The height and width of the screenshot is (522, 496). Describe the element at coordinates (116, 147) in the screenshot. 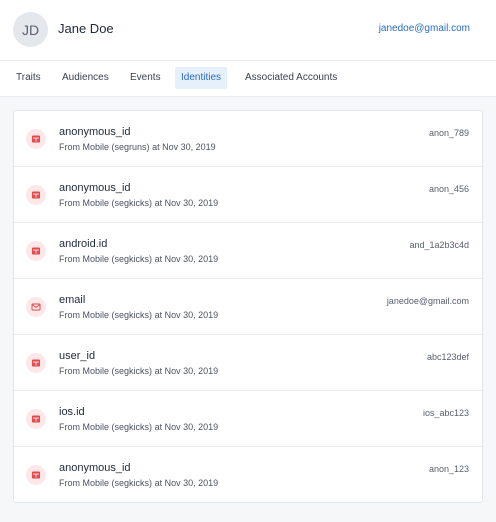

I see `source-name: Mobile (segruns)` at that location.